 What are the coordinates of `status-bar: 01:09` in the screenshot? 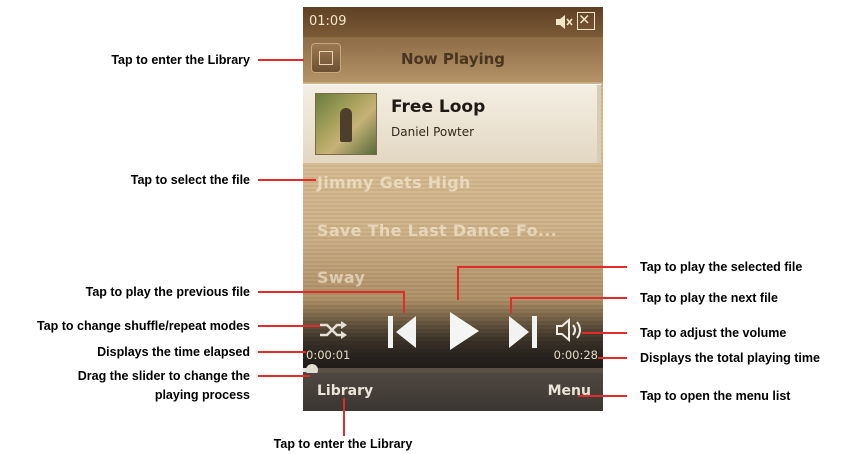 It's located at (453, 22).